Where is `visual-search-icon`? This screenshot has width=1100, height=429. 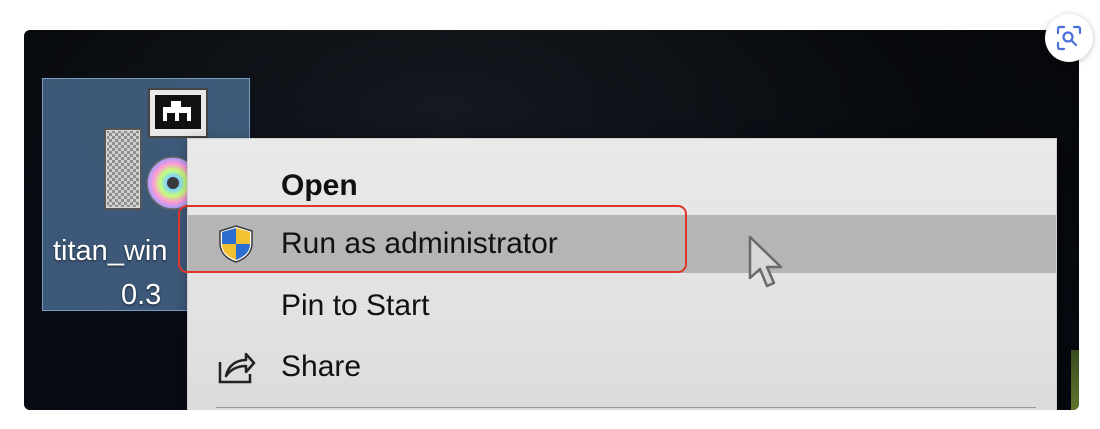 visual-search-icon is located at coordinates (1069, 38).